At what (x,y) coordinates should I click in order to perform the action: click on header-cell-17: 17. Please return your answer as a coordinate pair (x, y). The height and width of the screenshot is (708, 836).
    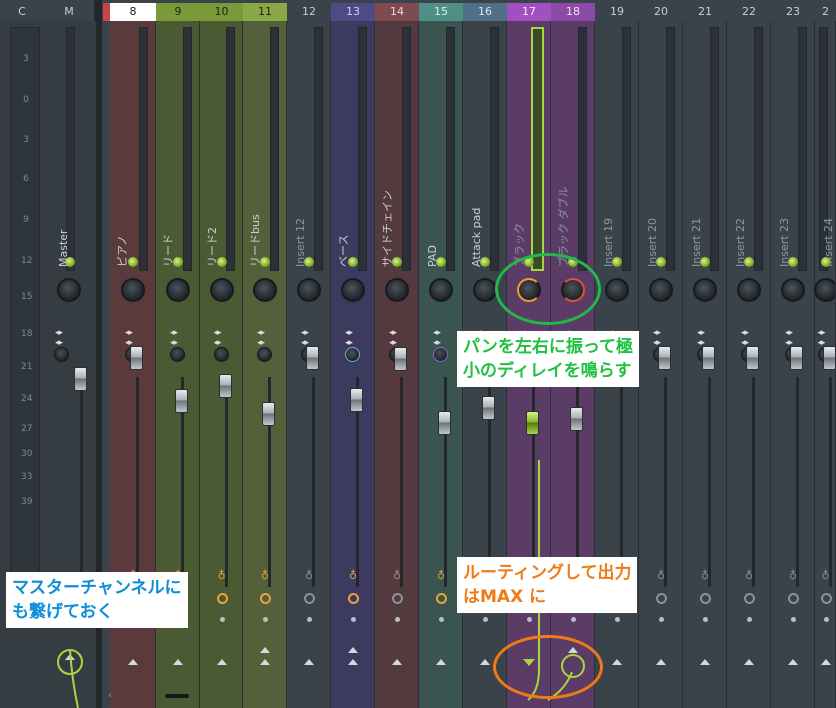
    Looking at the image, I should click on (529, 12).